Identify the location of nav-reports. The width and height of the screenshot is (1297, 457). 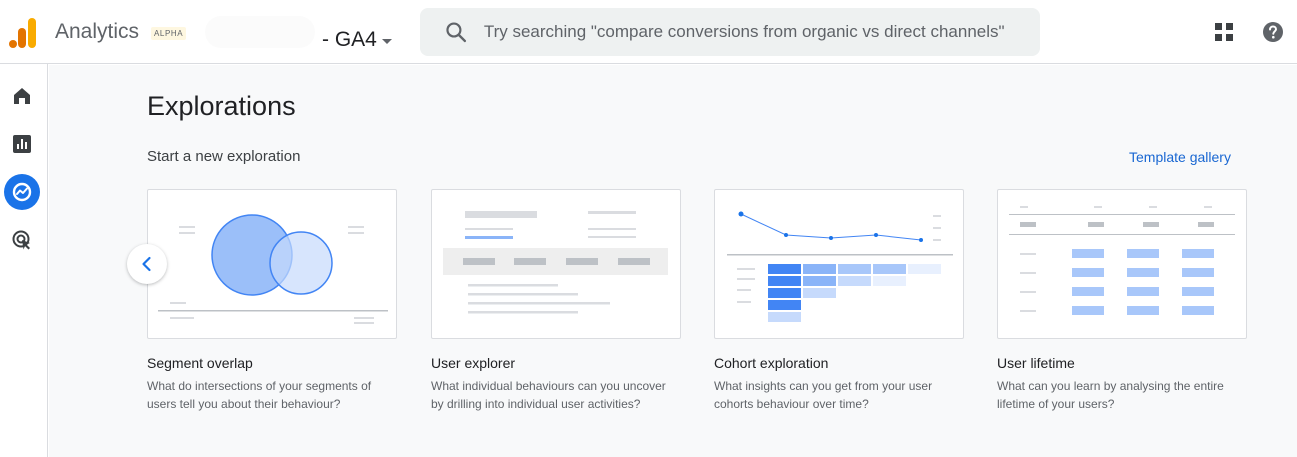
(22, 144).